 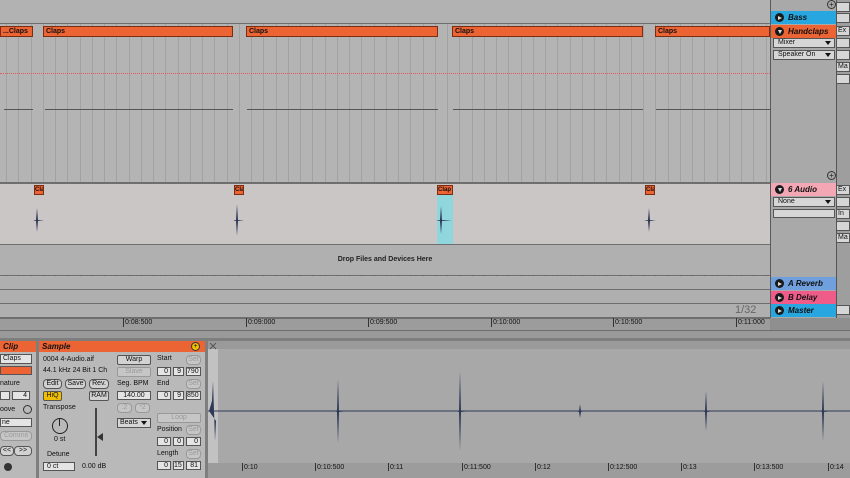 I want to click on sig-denominator: 4, so click(x=21, y=395).